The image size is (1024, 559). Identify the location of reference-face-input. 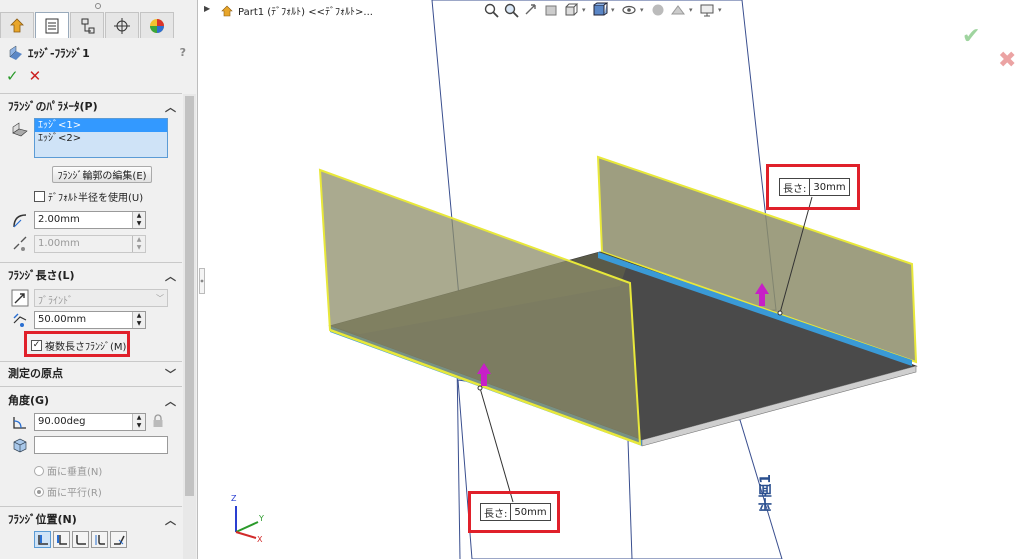
(101, 445).